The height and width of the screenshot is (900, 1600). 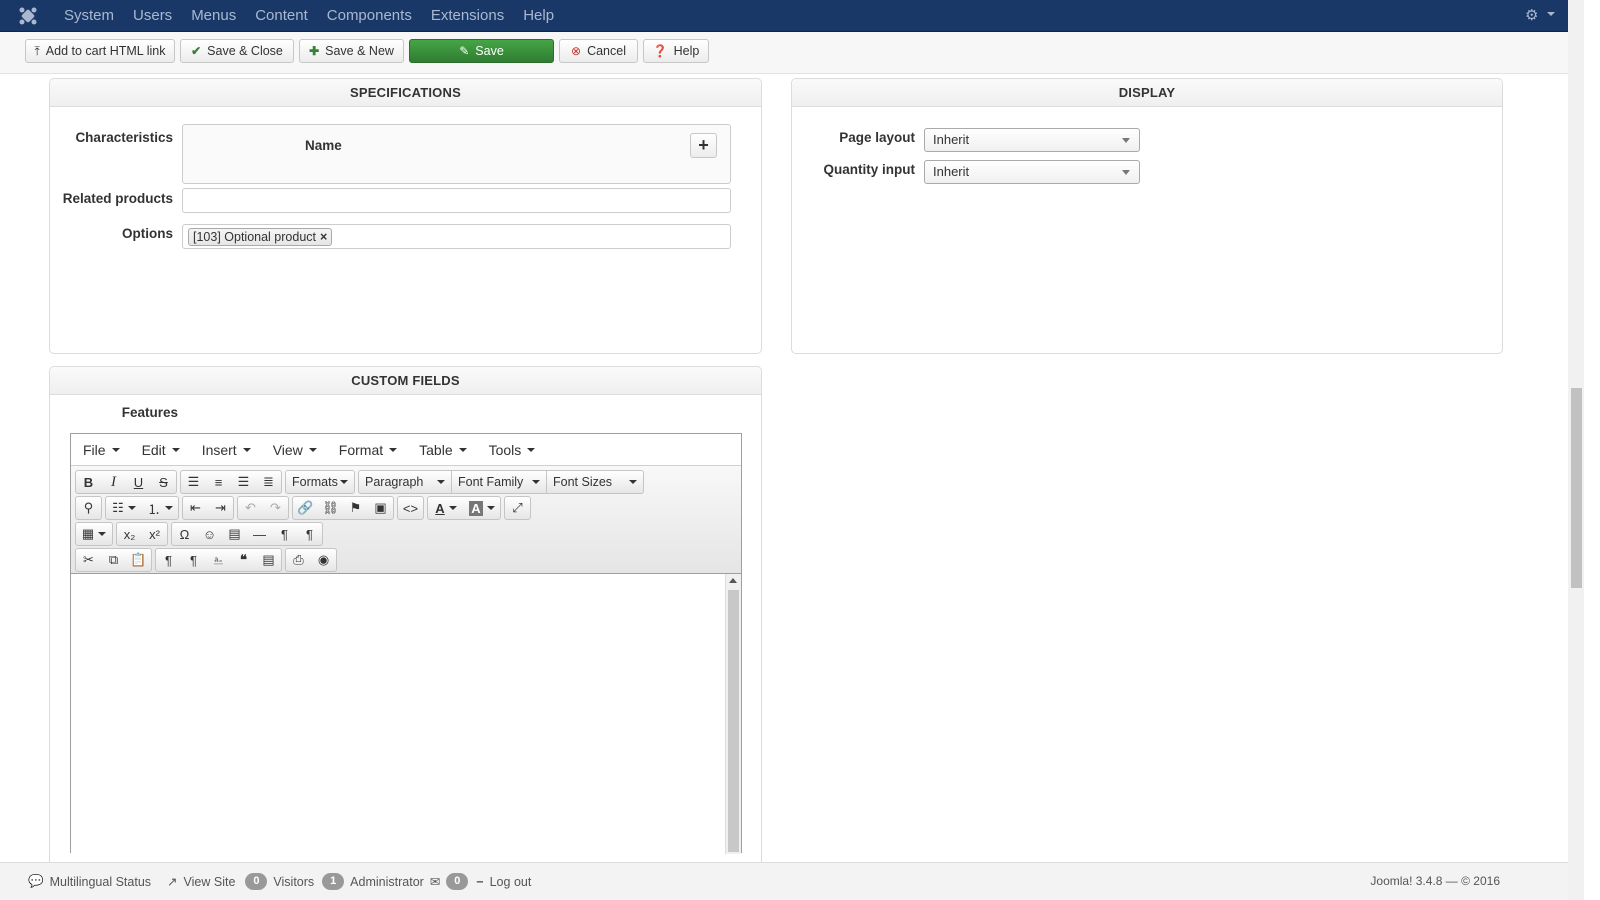 What do you see at coordinates (517, 508) in the screenshot?
I see `fullscreen-icon: ⤢` at bounding box center [517, 508].